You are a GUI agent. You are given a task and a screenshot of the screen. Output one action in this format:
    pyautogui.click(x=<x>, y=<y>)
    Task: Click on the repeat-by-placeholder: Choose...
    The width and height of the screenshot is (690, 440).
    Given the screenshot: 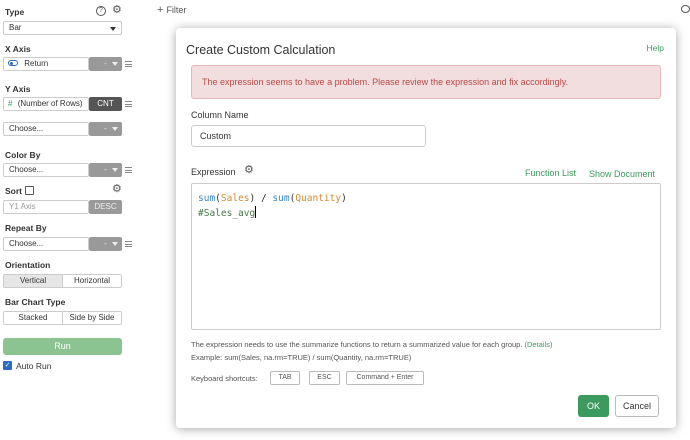 What is the action you would take?
    pyautogui.click(x=26, y=243)
    